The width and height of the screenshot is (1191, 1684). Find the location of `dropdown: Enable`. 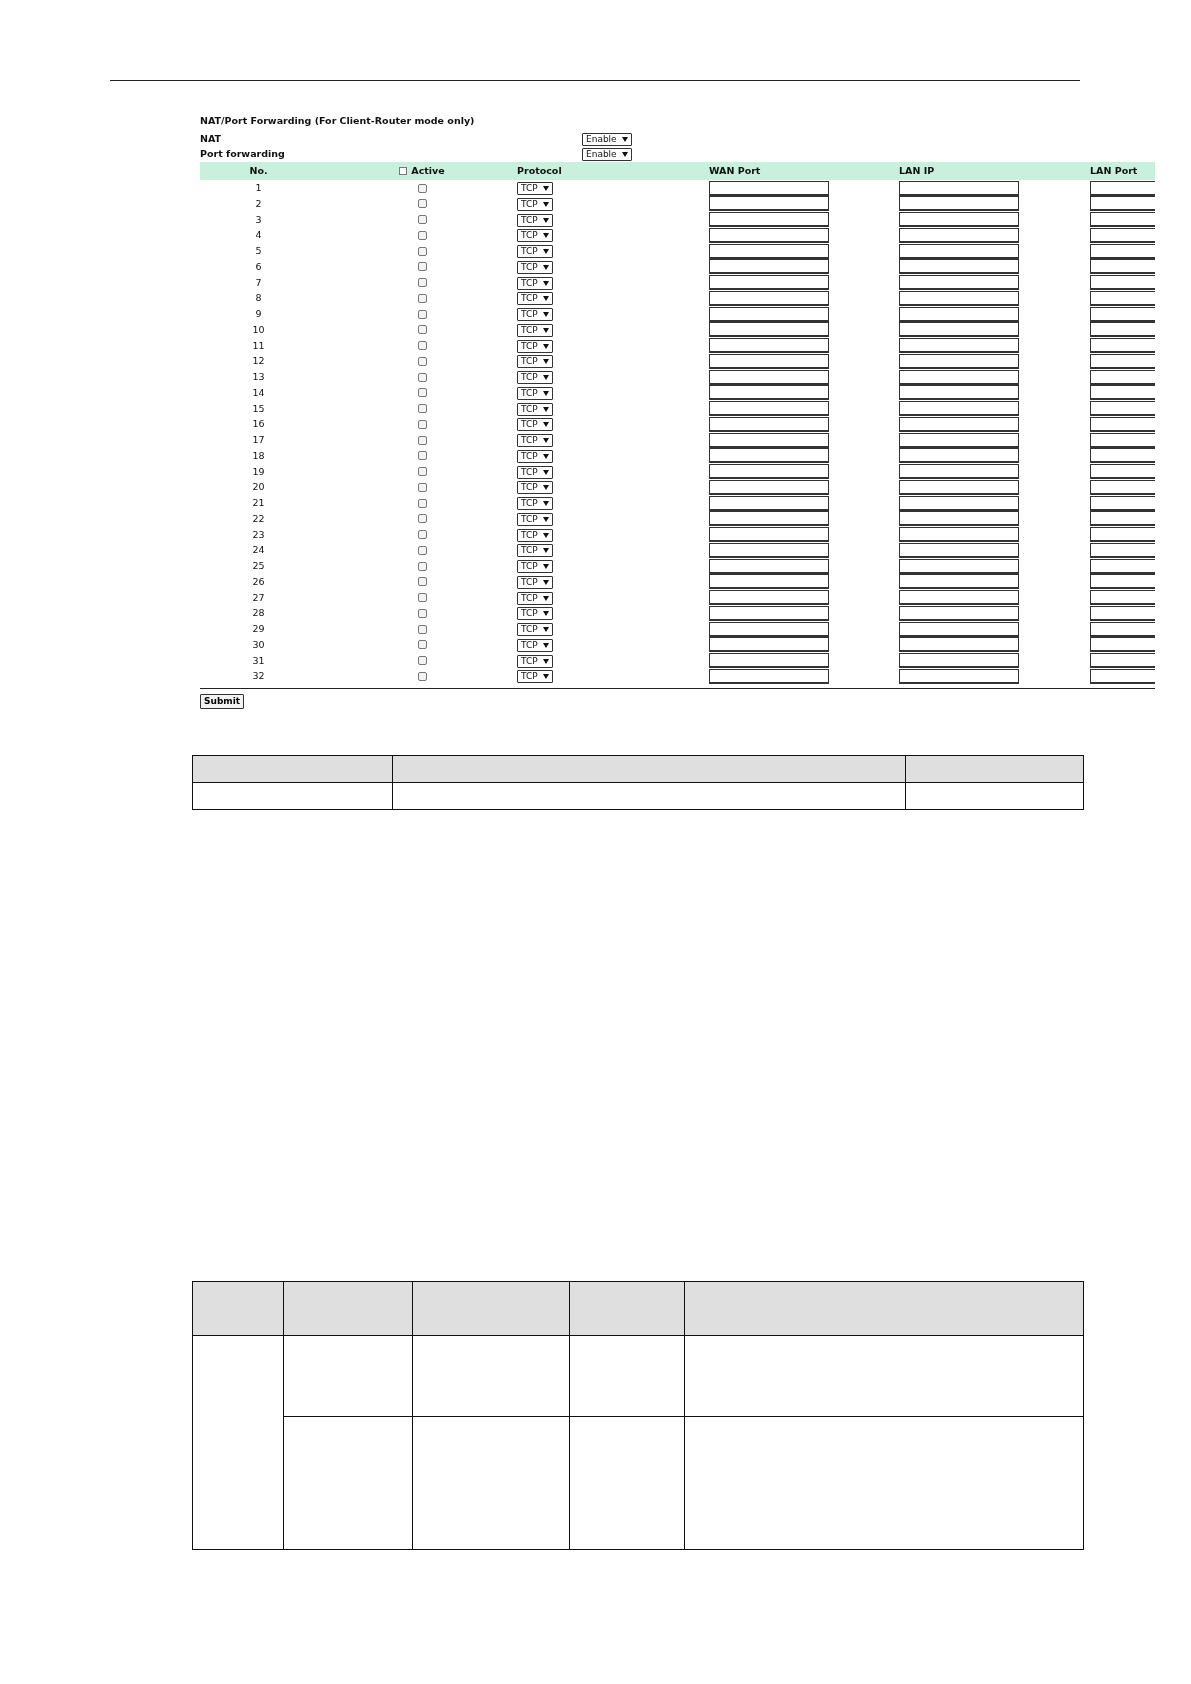

dropdown: Enable is located at coordinates (607, 139).